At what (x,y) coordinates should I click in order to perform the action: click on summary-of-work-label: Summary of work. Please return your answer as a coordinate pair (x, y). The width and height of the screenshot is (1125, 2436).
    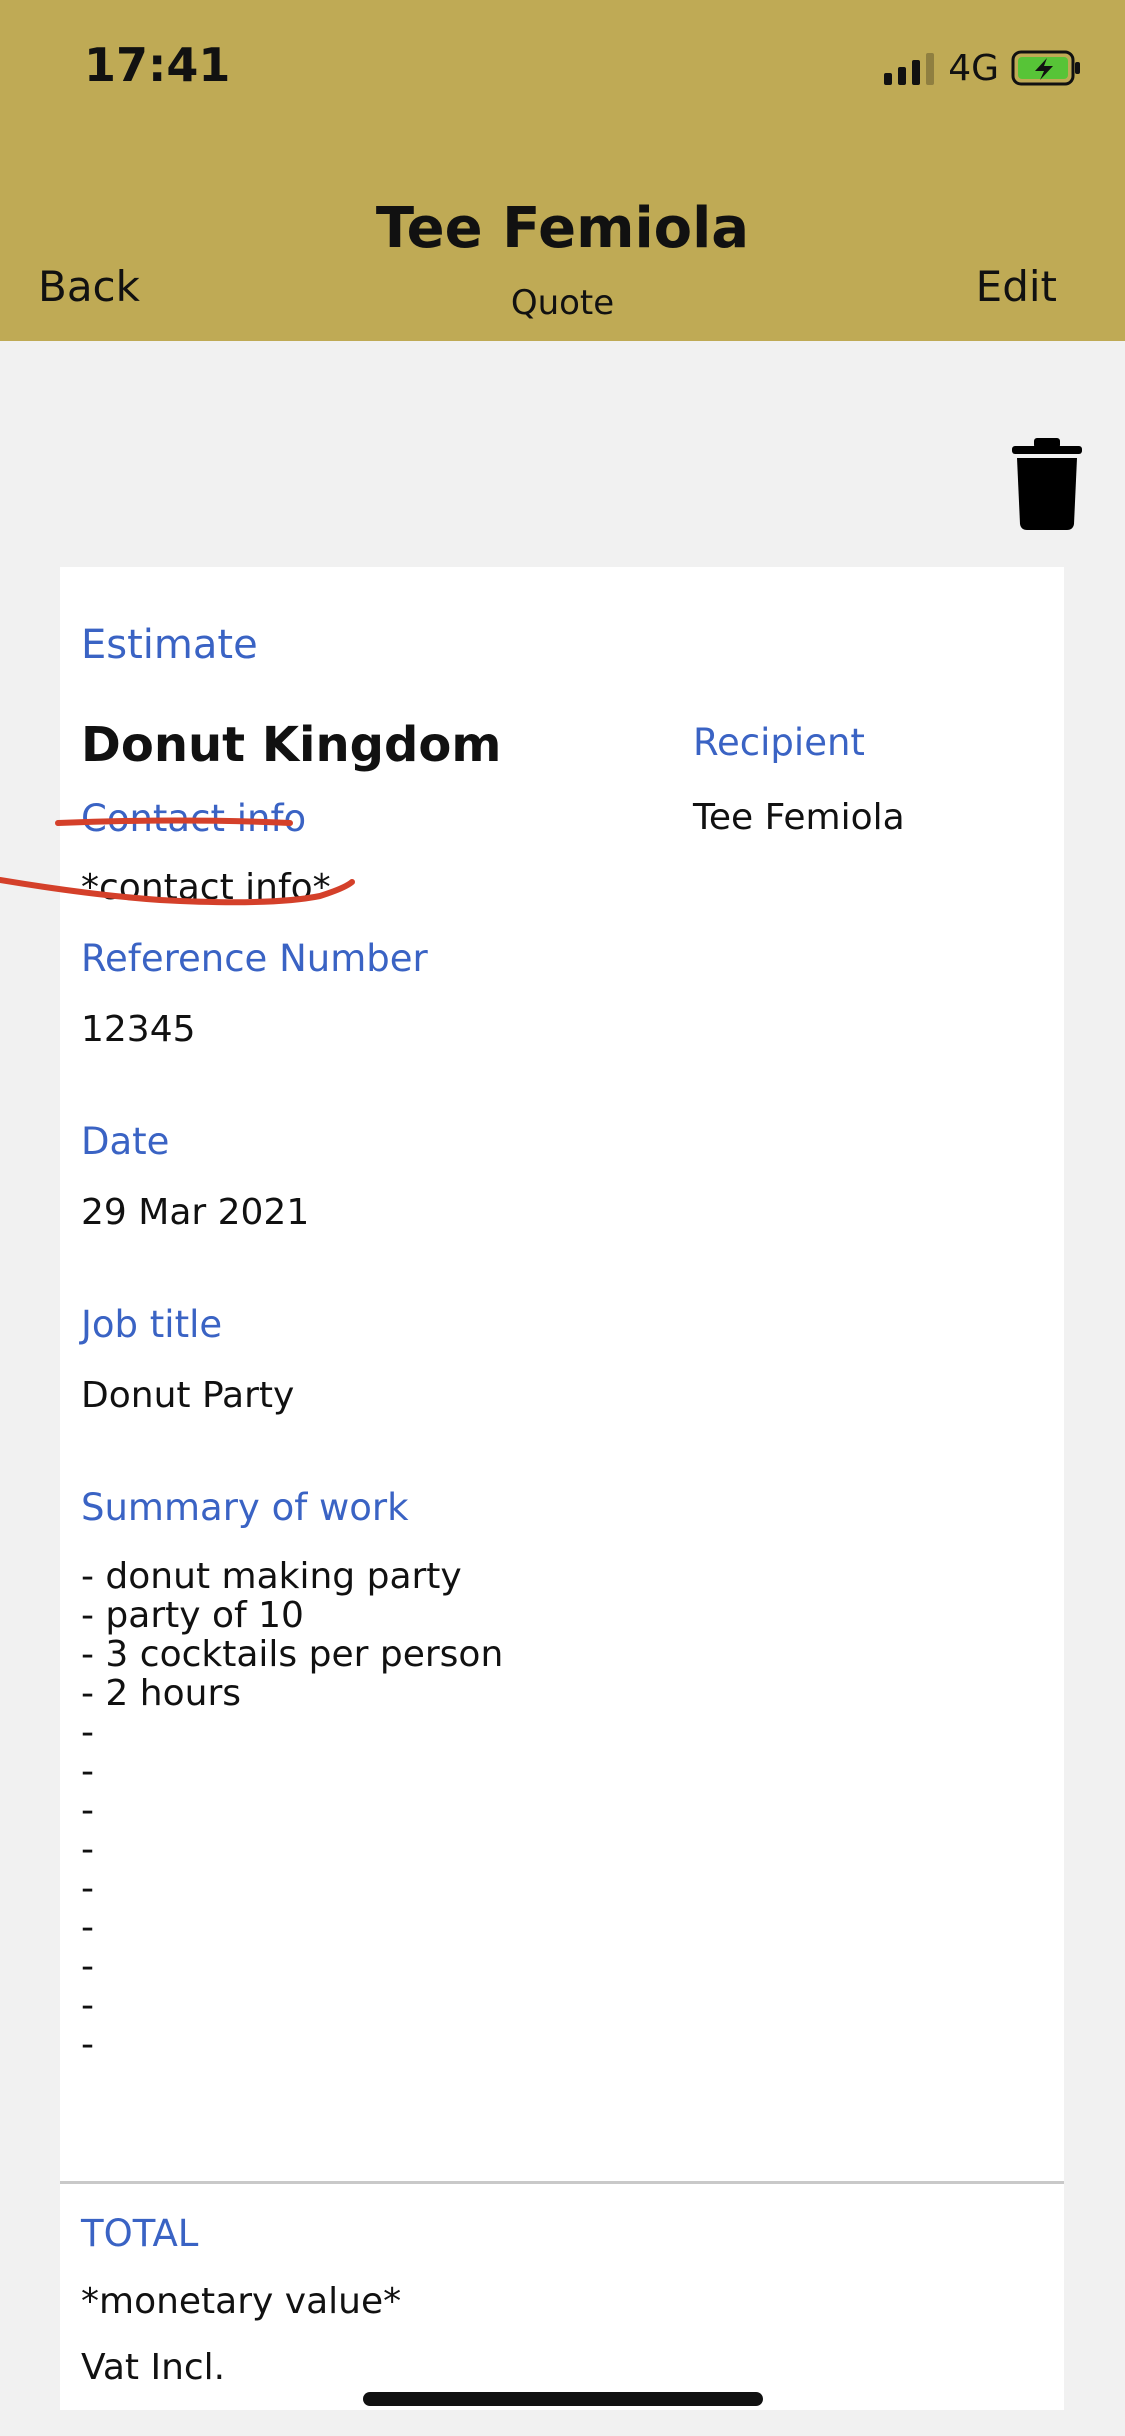
    Looking at the image, I should click on (245, 1507).